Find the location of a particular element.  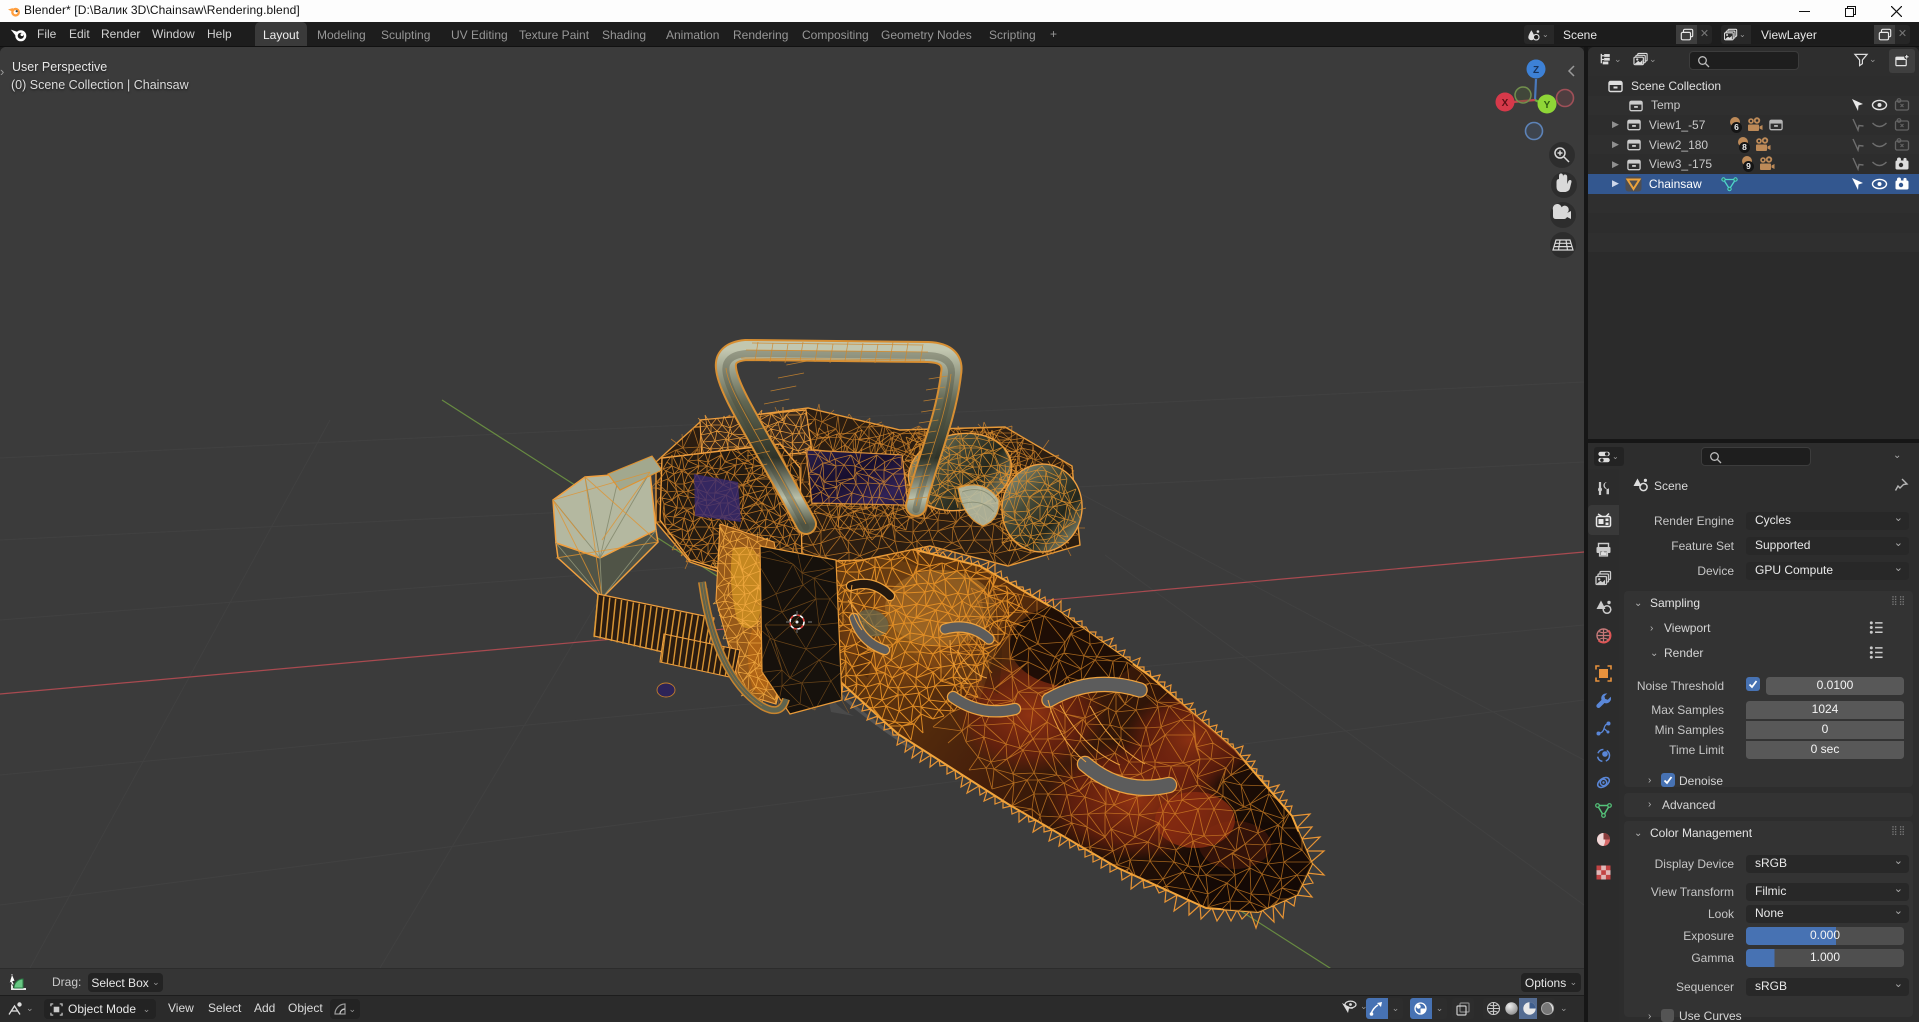

svg-text: Z is located at coordinates (1536, 70).